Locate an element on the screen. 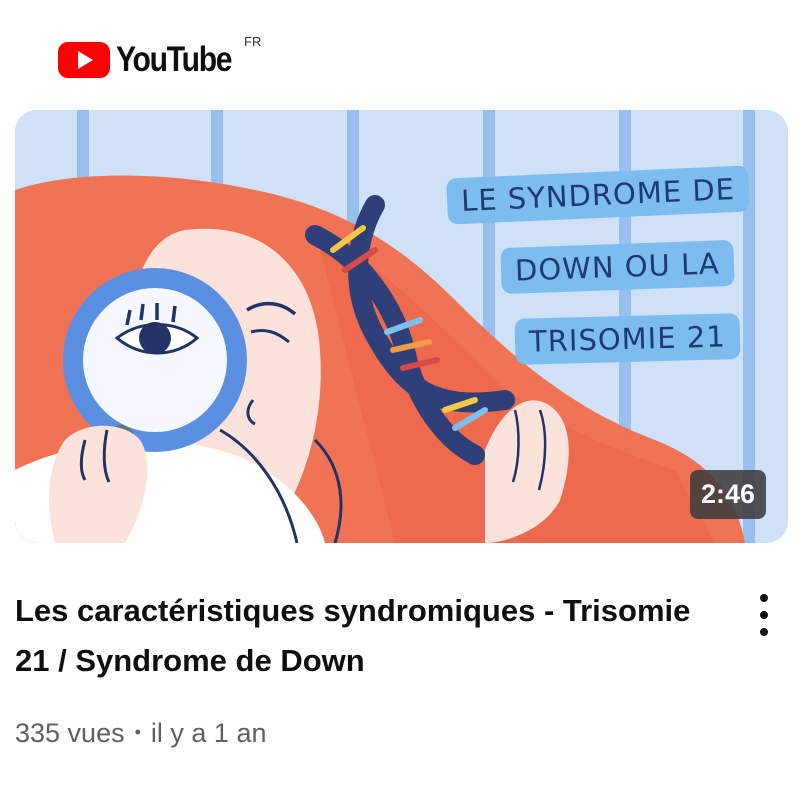  thumbnail-caption-line-2: DOWN OU LA is located at coordinates (617, 267).